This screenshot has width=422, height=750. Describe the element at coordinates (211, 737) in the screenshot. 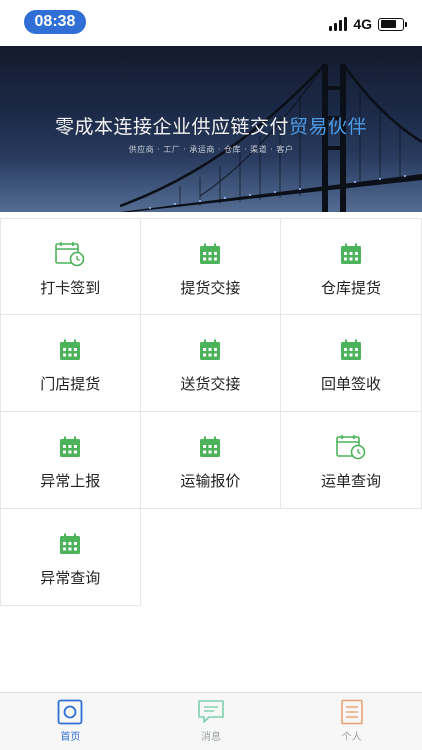

I see `tab-label: 消息` at that location.